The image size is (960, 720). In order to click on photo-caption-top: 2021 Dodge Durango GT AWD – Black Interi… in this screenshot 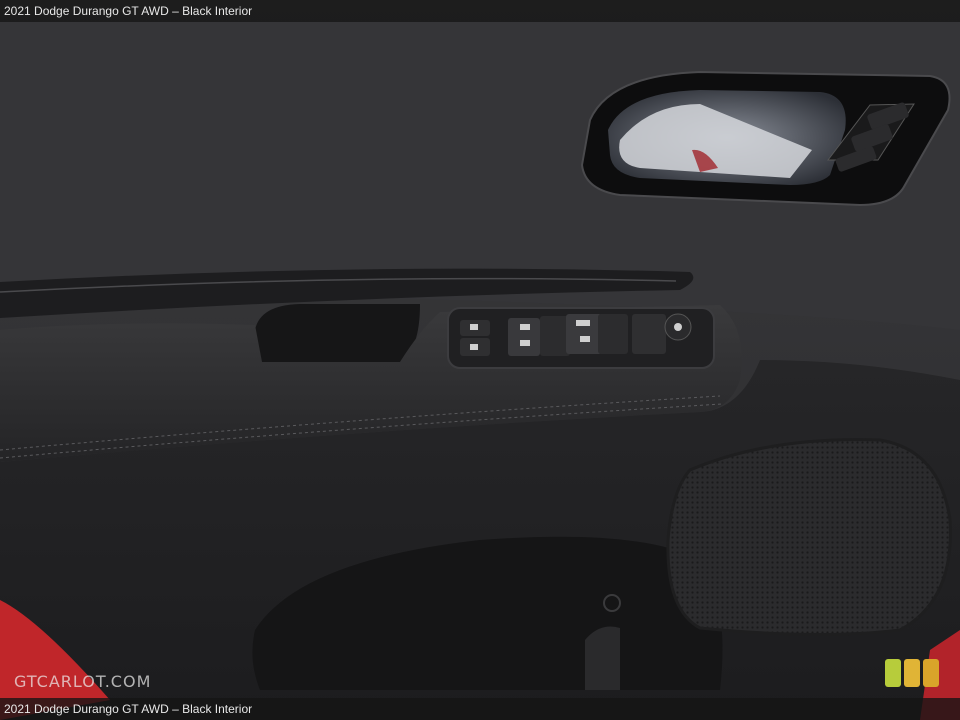, I will do `click(480, 11)`.